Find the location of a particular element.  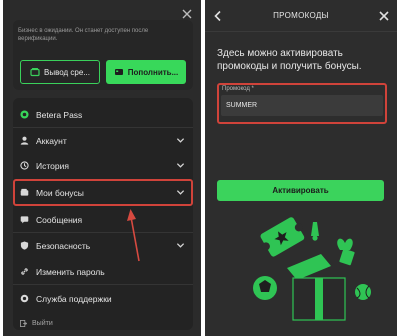

logout-link: Выйти is located at coordinates (36, 323).